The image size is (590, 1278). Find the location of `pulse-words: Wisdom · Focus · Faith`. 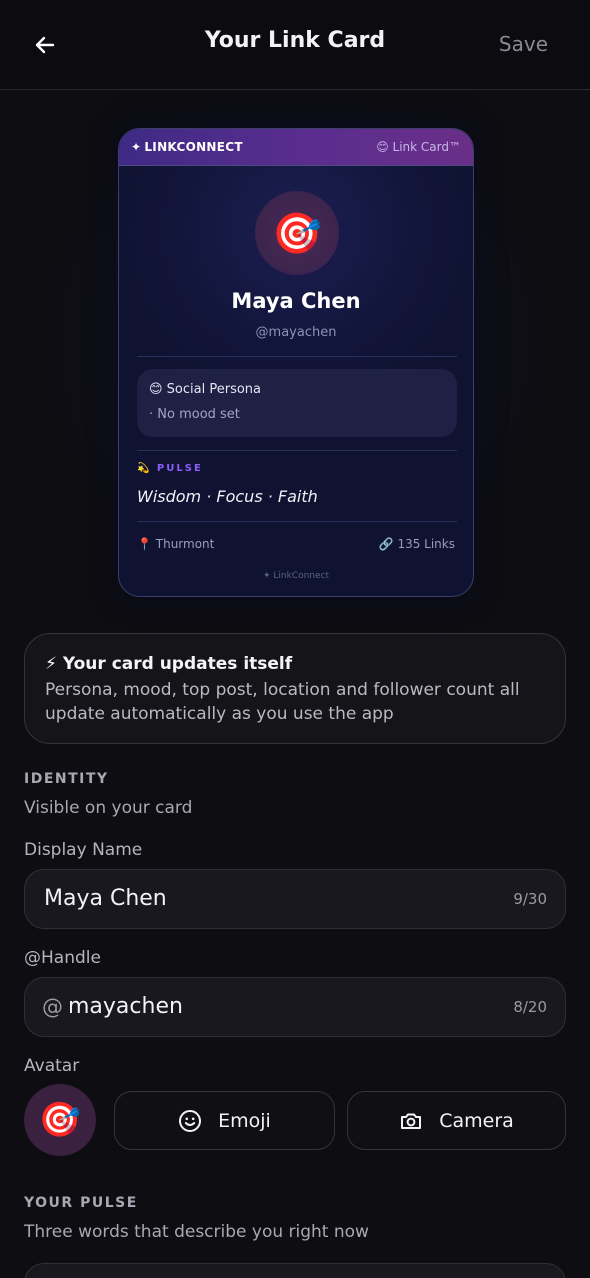

pulse-words: Wisdom · Focus · Faith is located at coordinates (227, 496).